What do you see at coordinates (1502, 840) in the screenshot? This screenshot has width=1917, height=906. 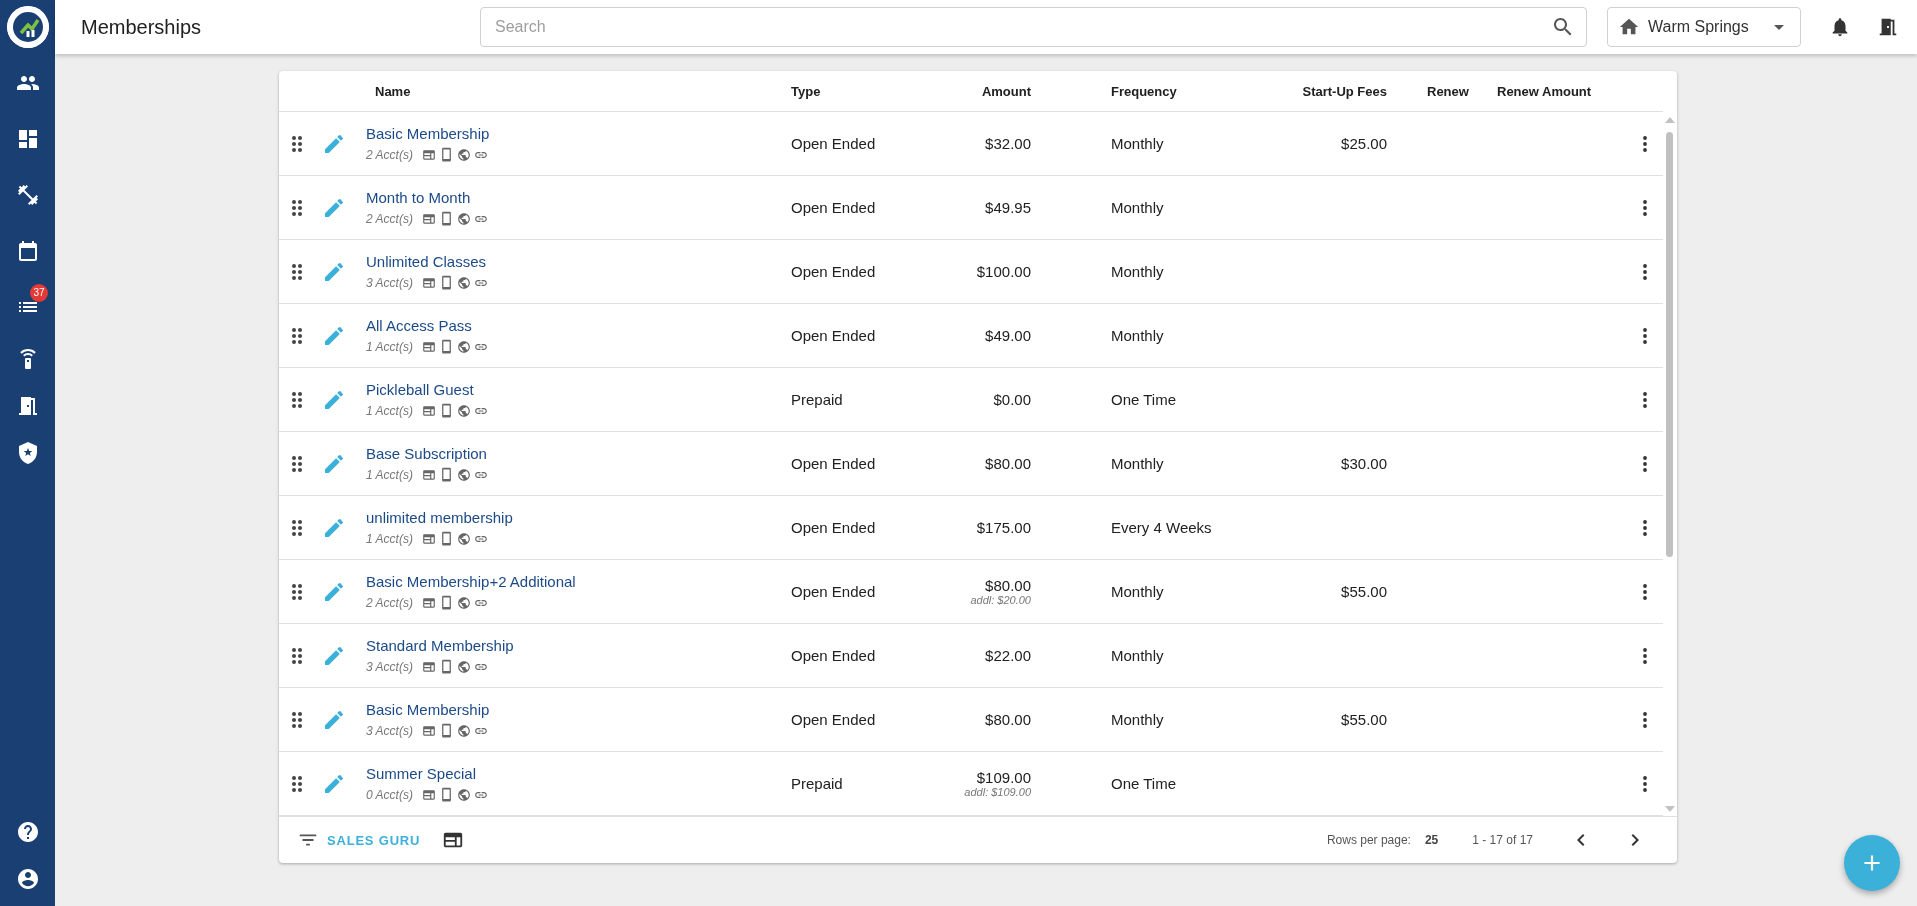 I see `page-range: 1 - 17 of 17` at bounding box center [1502, 840].